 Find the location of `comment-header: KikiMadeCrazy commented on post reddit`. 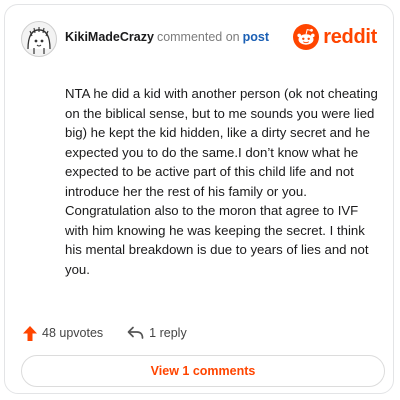

comment-header: KikiMadeCrazy commented on post reddit is located at coordinates (201, 39).